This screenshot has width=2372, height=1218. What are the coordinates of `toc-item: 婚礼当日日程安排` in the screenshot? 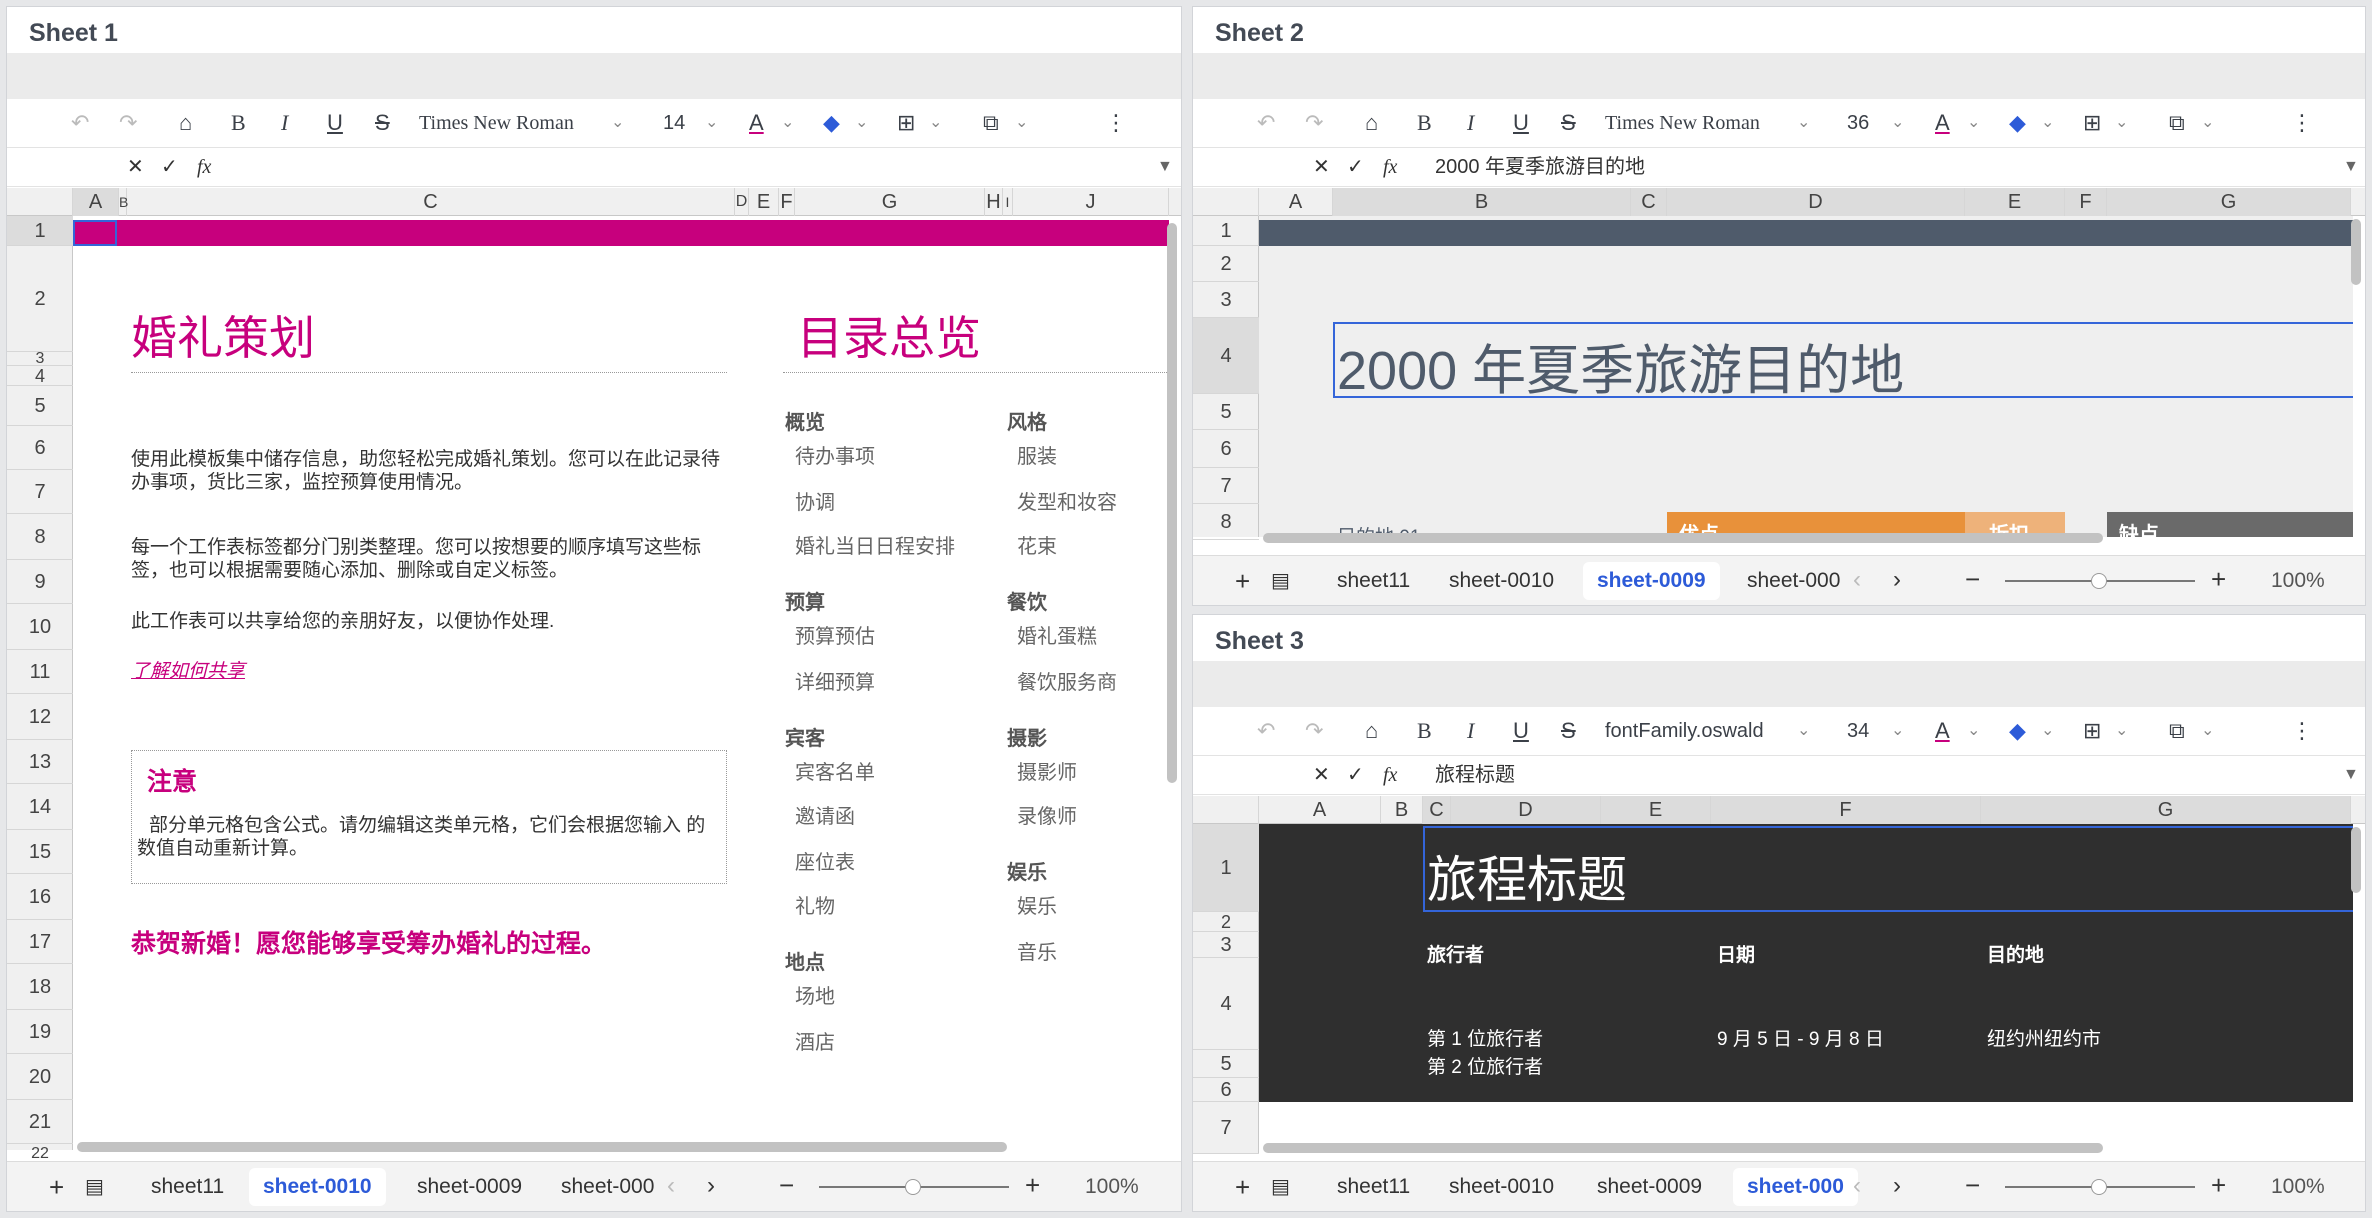 It's located at (875, 544).